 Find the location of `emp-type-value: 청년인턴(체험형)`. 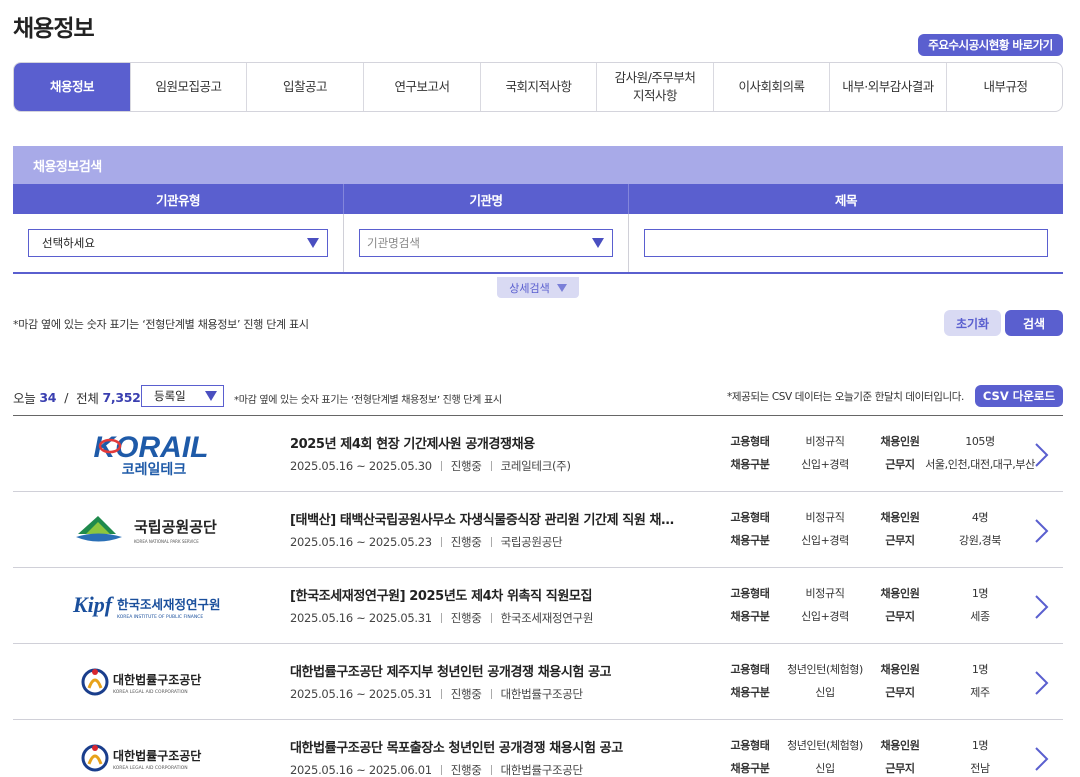

emp-type-value: 청년인턴(체험형) is located at coordinates (825, 745).